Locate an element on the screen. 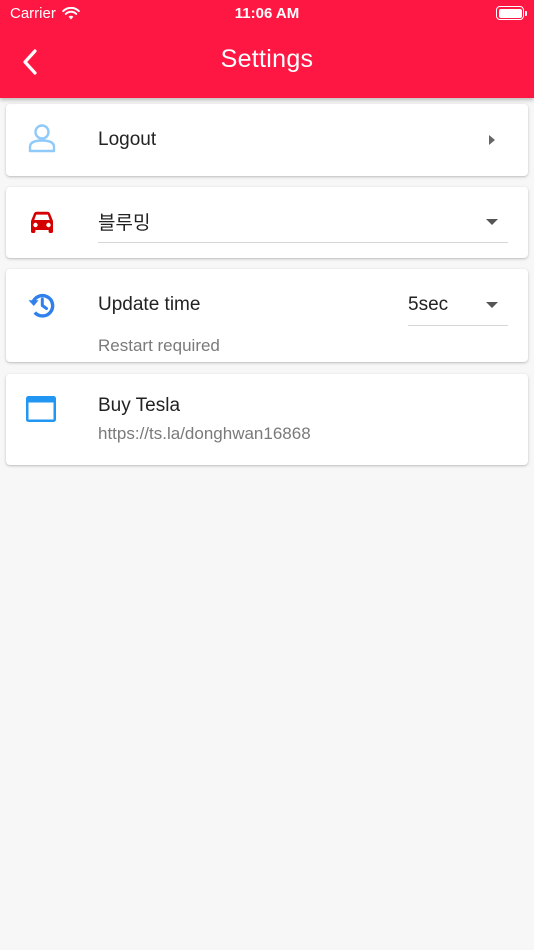 The width and height of the screenshot is (534, 950). status-time: 11:06 AM is located at coordinates (267, 13).